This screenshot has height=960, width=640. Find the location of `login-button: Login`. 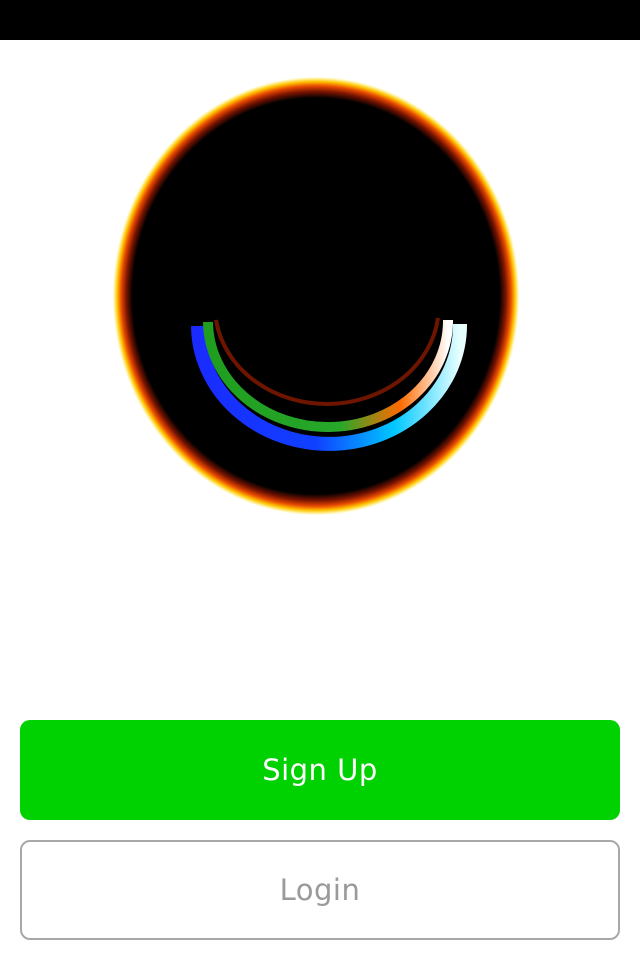

login-button: Login is located at coordinates (320, 890).